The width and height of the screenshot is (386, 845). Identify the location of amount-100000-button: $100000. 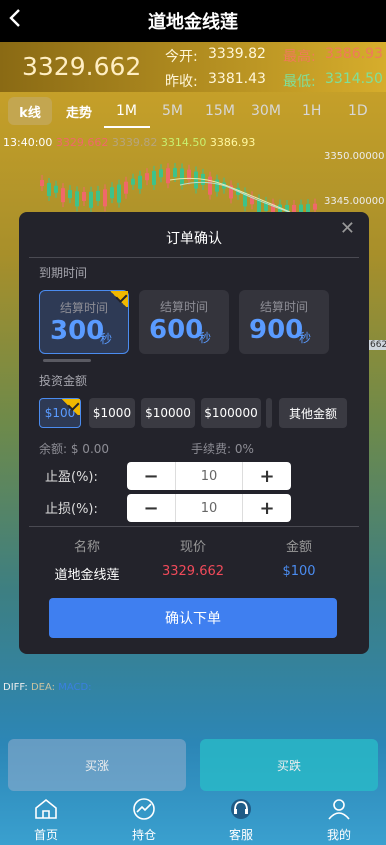
(231, 413).